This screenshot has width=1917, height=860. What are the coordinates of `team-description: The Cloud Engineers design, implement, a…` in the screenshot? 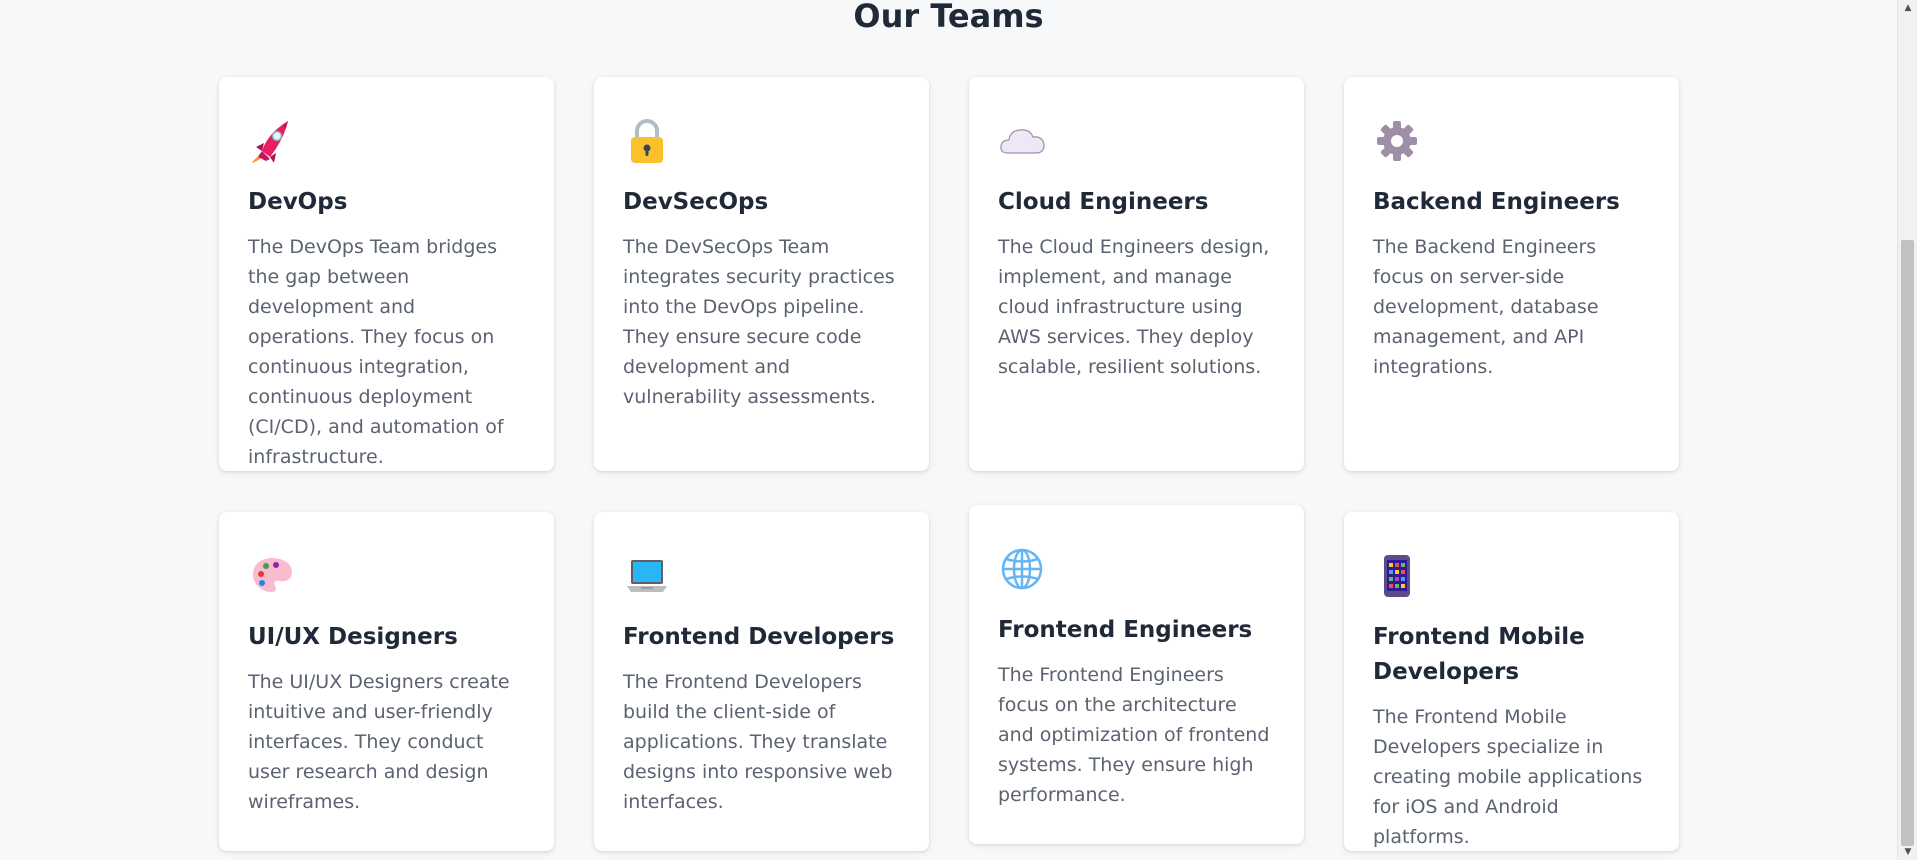 It's located at (1134, 307).